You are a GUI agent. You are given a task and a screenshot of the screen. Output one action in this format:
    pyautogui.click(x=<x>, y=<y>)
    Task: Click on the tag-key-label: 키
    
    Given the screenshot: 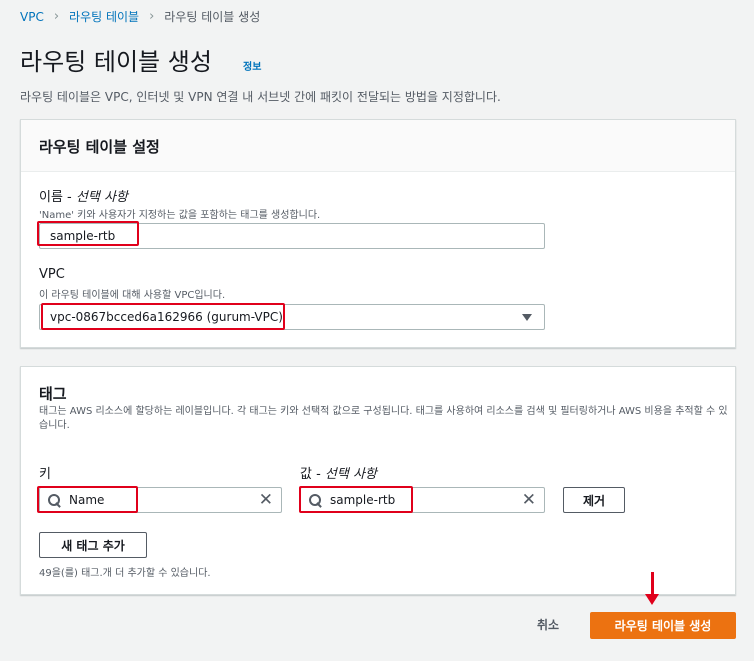 What is the action you would take?
    pyautogui.click(x=45, y=474)
    